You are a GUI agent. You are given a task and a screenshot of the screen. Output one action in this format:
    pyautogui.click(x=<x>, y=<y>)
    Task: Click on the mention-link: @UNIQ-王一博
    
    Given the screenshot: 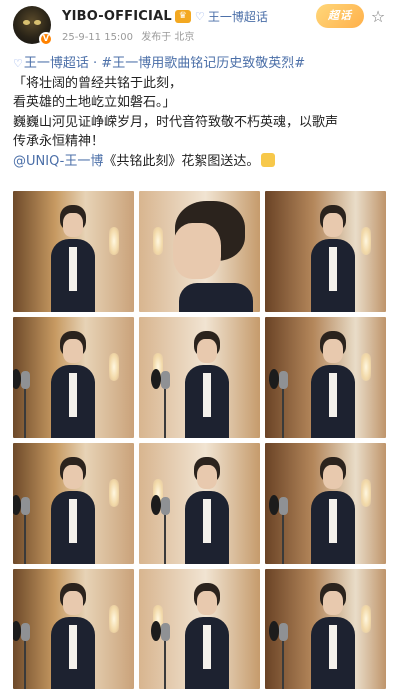 What is the action you would take?
    pyautogui.click(x=58, y=161)
    